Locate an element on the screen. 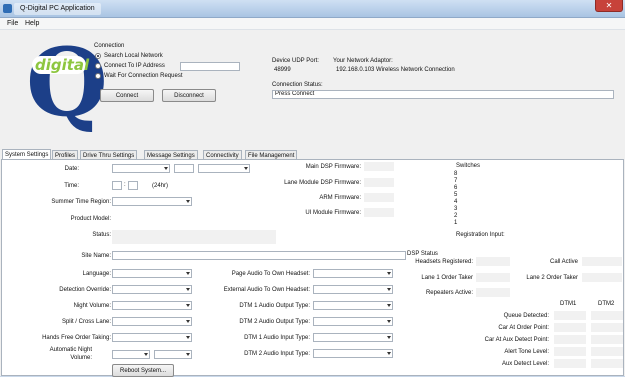 This screenshot has width=625, height=377. date-label: Date: is located at coordinates (71, 169).